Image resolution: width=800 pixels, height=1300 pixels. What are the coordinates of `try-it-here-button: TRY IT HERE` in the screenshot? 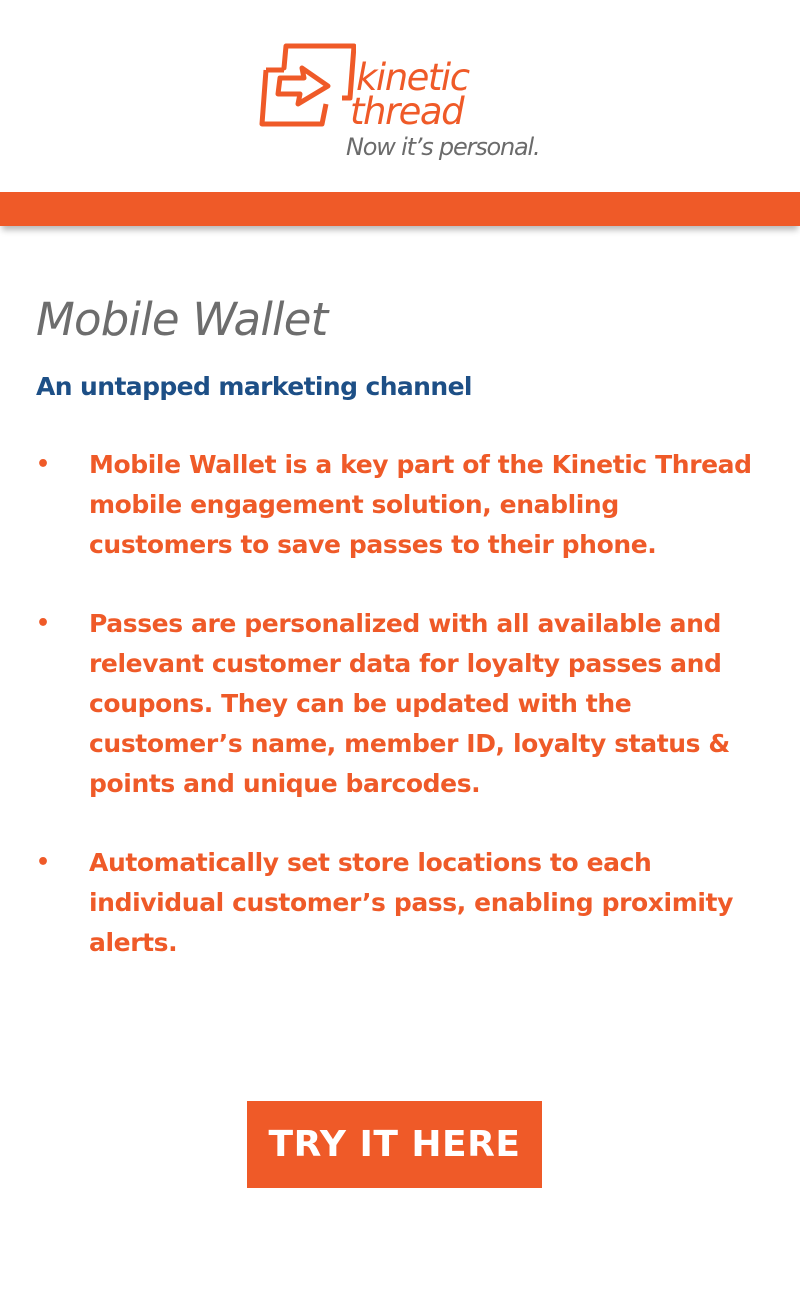 It's located at (394, 1144).